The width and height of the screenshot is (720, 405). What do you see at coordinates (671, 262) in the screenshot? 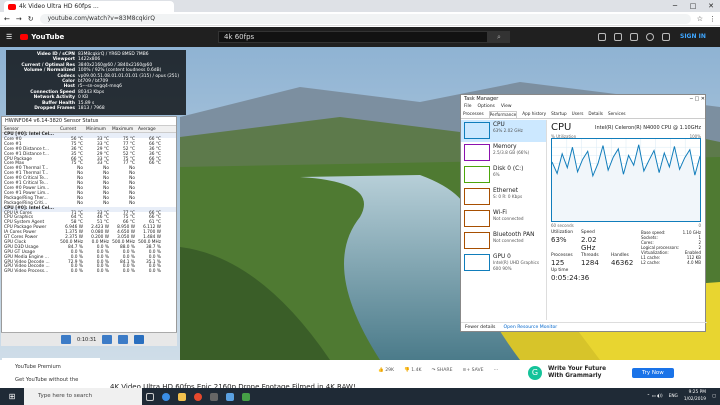
I see `cpu-spec-row: L2 cache: 4.0 MB` at bounding box center [671, 262].